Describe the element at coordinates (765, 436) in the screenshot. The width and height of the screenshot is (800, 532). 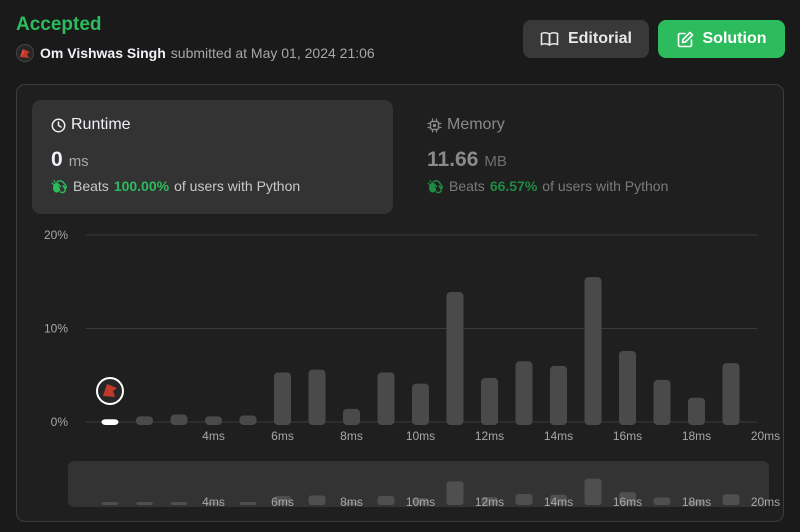
I see `x-tick-label: 20ms` at that location.